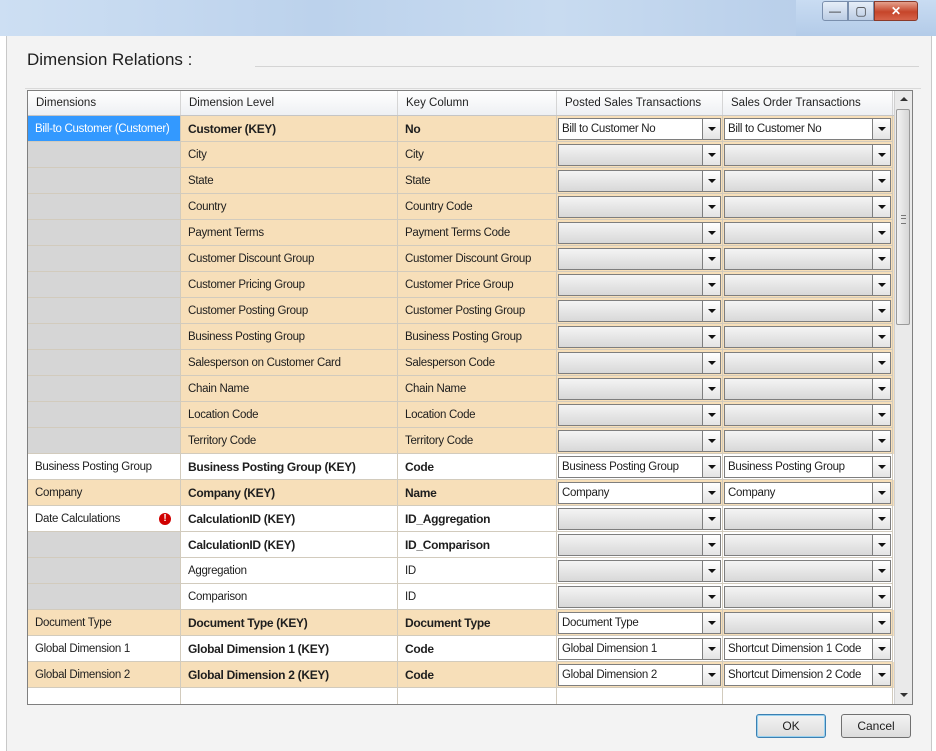 The image size is (936, 751). Describe the element at coordinates (289, 311) in the screenshot. I see `dimension-level-cell: Customer Posting Group` at that location.